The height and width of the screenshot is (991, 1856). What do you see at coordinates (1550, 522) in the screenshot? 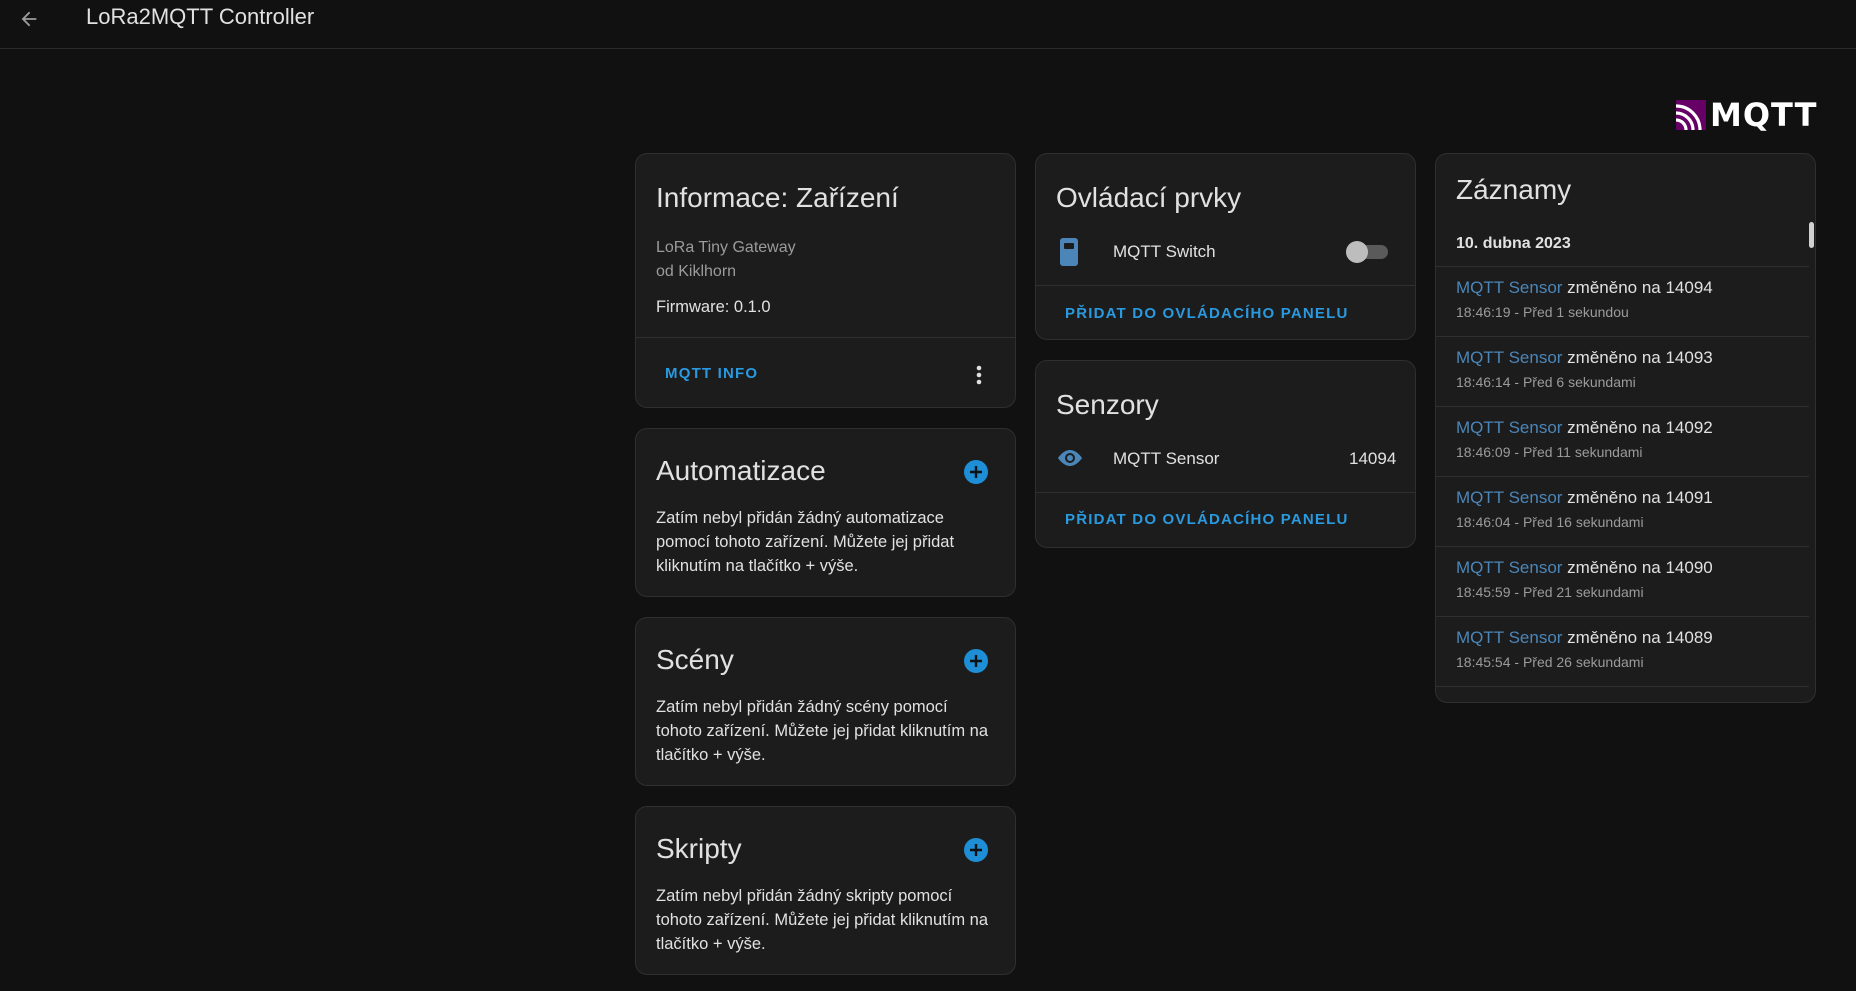
I see `entry-time: 18:46:04 - Před 16 sekundami` at bounding box center [1550, 522].